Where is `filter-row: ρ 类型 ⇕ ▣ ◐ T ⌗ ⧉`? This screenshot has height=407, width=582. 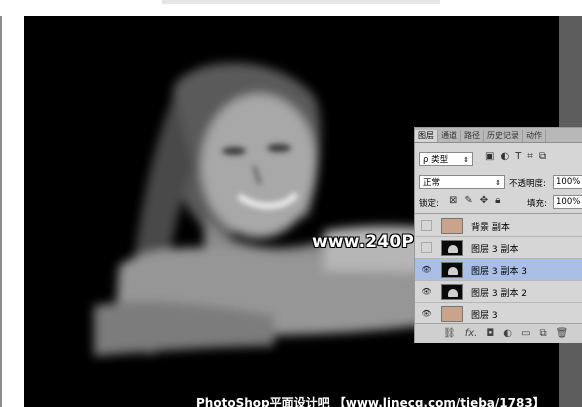 filter-row: ρ 类型 ⇕ ▣ ◐ T ⌗ ⧉ is located at coordinates (498, 159).